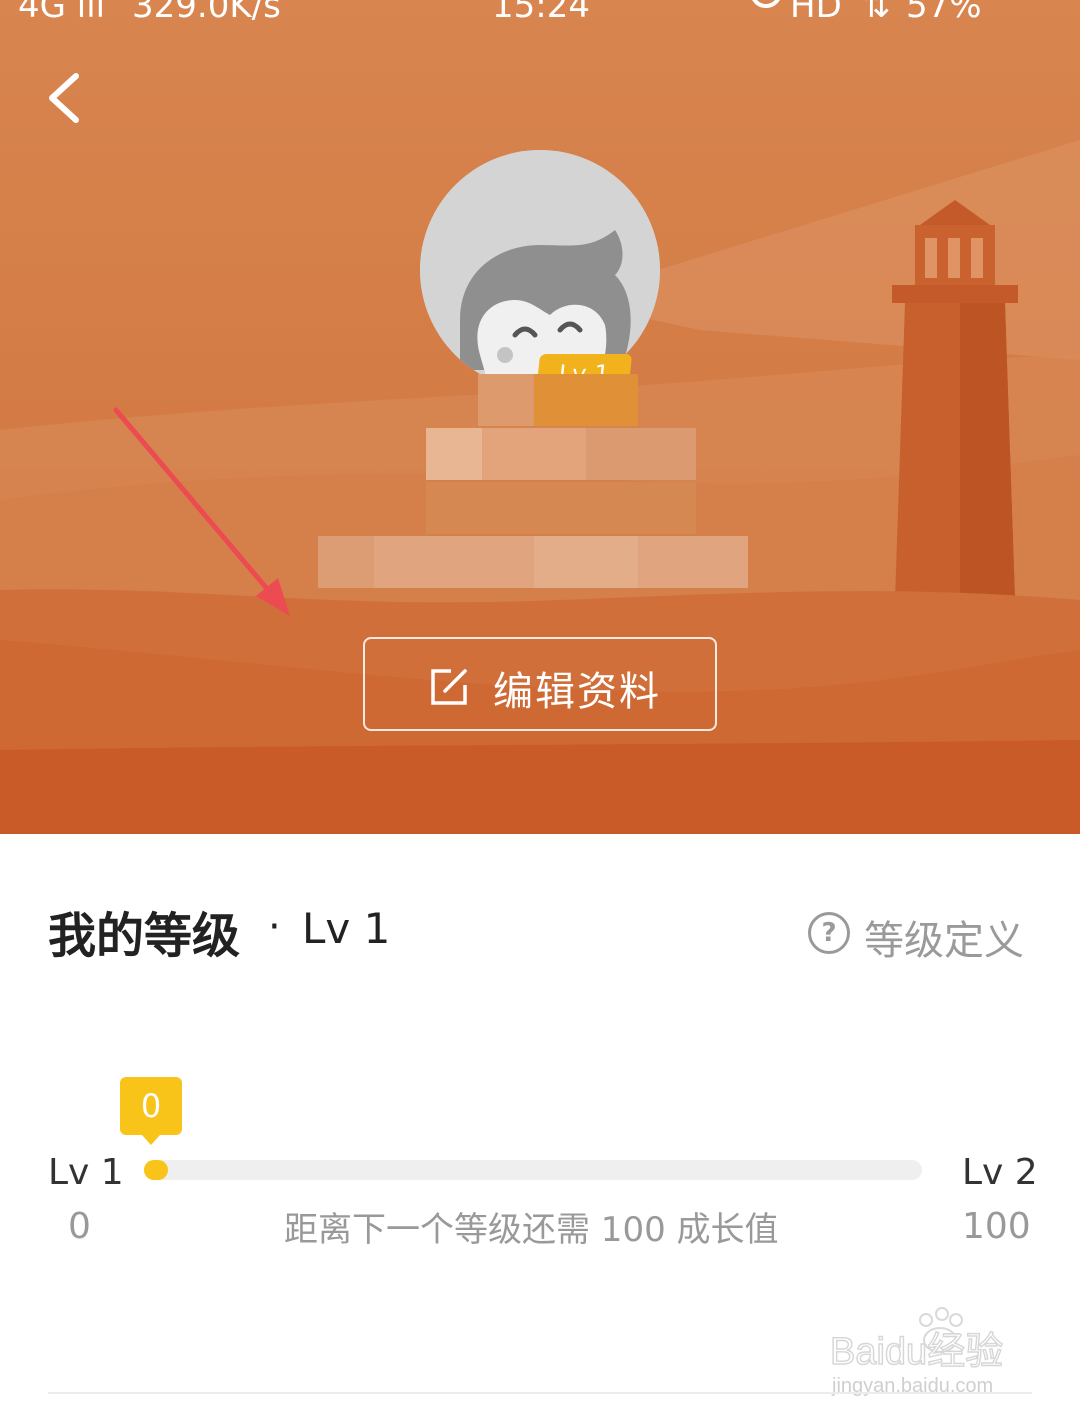  Describe the element at coordinates (201, 511) in the screenshot. I see `annotation-arrow-icon` at that location.